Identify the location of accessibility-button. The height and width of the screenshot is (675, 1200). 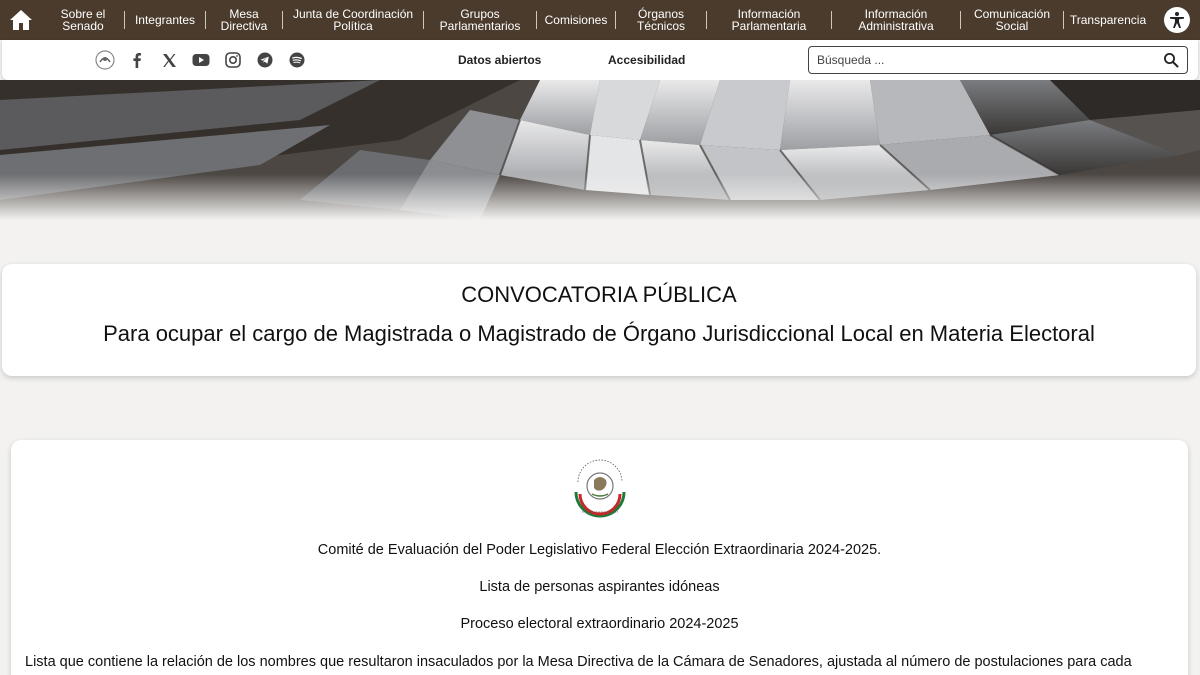
(1177, 20).